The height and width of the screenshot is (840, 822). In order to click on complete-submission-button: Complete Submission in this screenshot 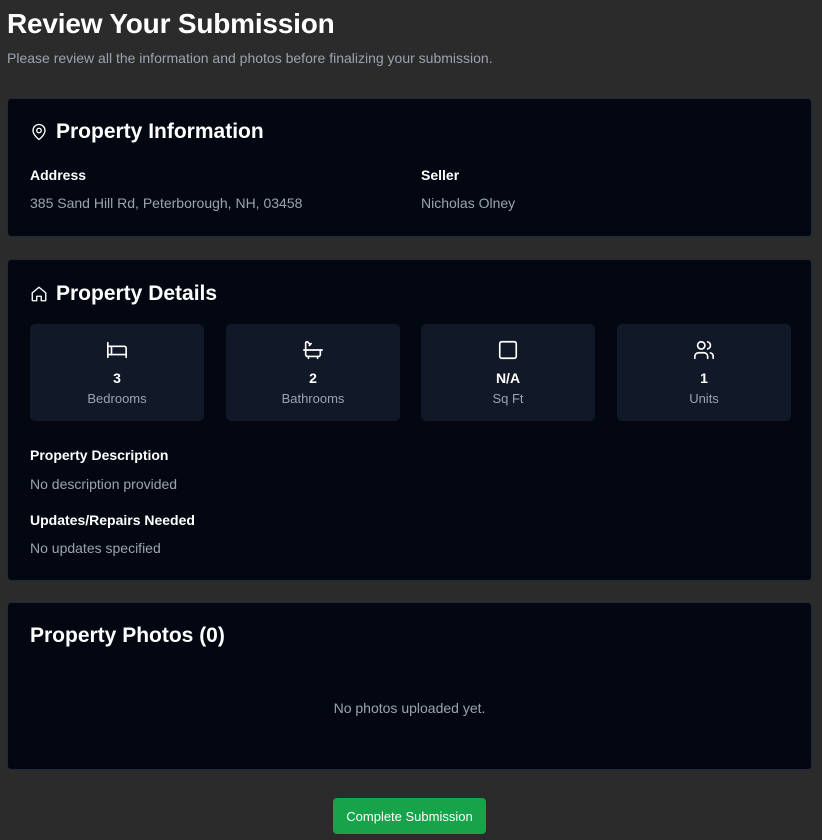, I will do `click(409, 816)`.